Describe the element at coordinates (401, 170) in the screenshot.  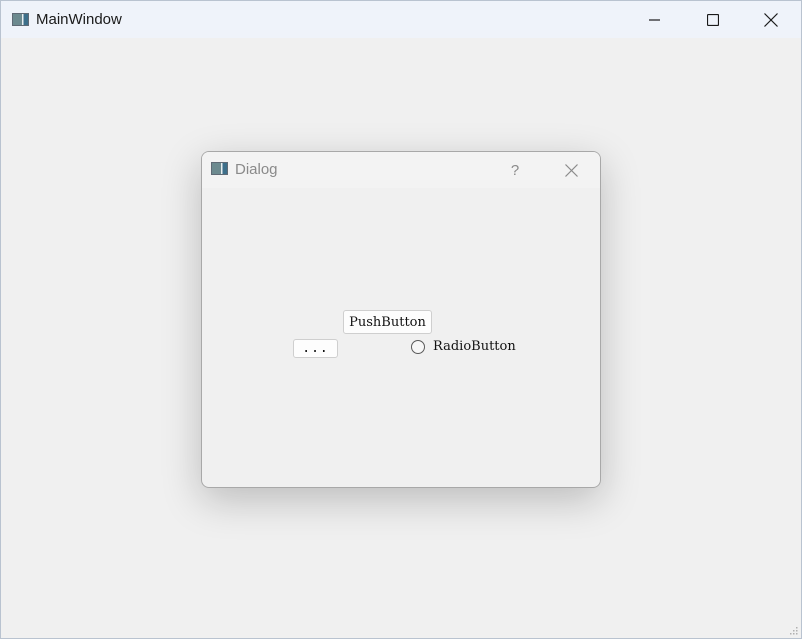
I see `dialog-titlebar: Dialog ?` at that location.